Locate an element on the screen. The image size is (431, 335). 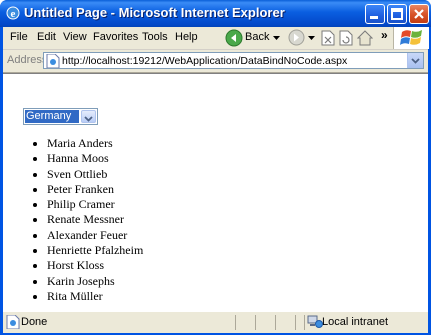
list-item: Peter Franken is located at coordinates (95, 189).